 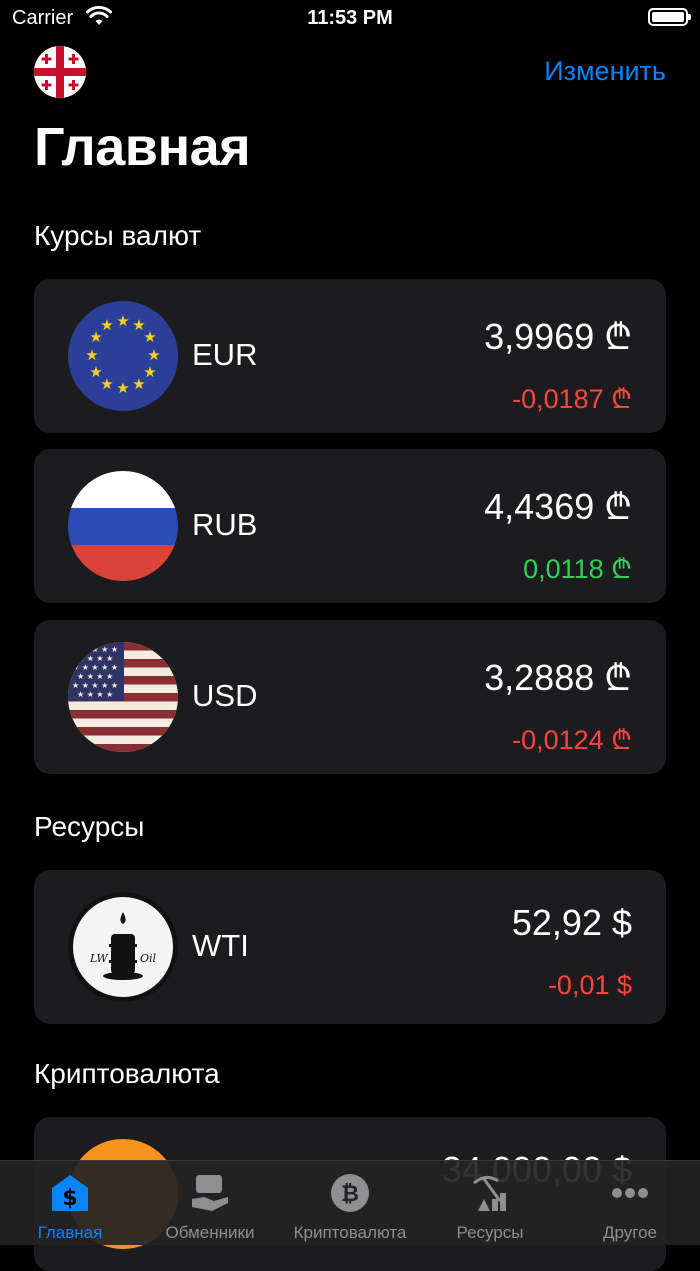 What do you see at coordinates (558, 336) in the screenshot?
I see `currency-rate: 3,9969 ₾` at bounding box center [558, 336].